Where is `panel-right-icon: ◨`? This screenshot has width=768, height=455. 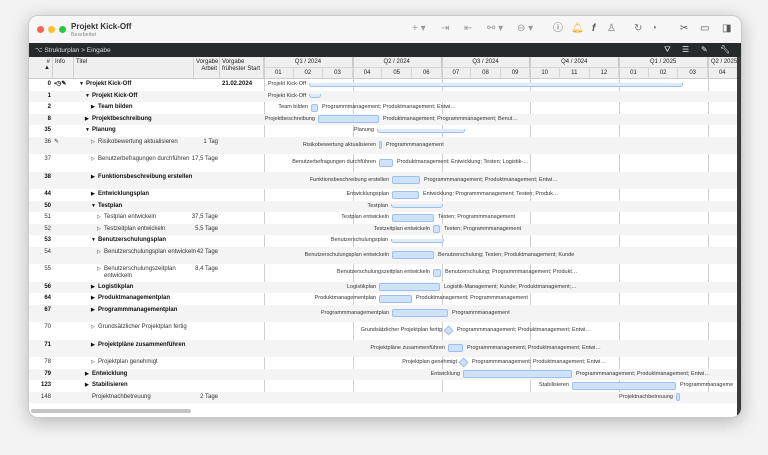
panel-right-icon: ◨ is located at coordinates (726, 29).